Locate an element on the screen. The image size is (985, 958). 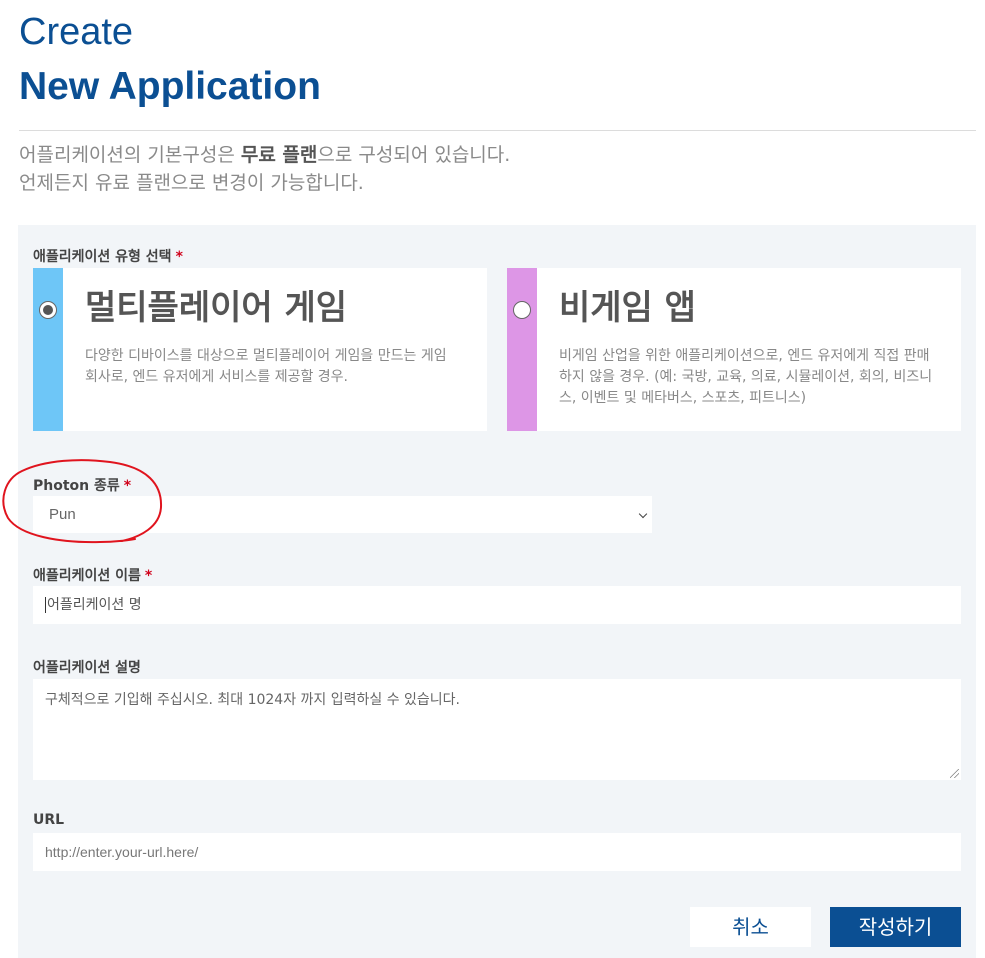
page-title-new-application: New Application is located at coordinates (170, 86).